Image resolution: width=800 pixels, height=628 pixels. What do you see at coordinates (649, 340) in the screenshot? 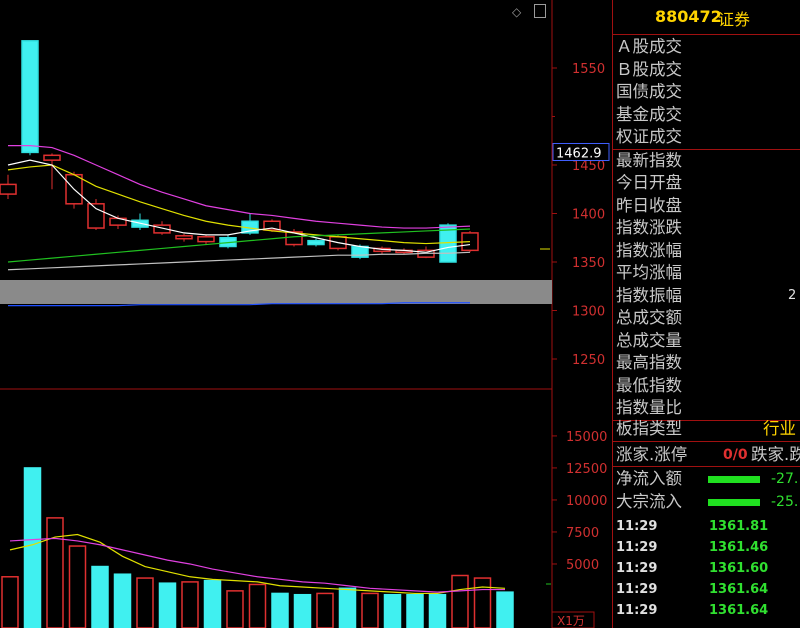
I see `stat-label: 总成交量` at bounding box center [649, 340].